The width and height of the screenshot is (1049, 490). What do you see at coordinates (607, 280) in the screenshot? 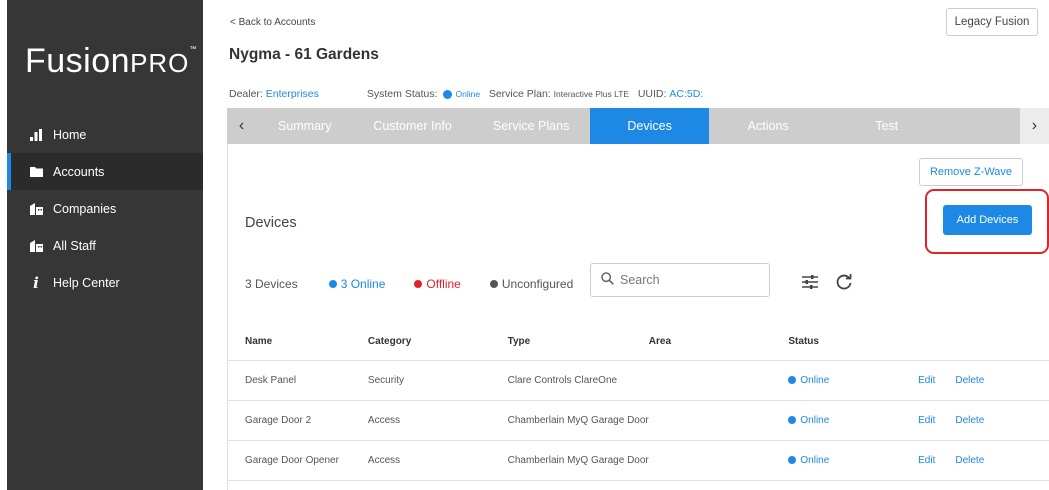
I see `search-icon` at bounding box center [607, 280].